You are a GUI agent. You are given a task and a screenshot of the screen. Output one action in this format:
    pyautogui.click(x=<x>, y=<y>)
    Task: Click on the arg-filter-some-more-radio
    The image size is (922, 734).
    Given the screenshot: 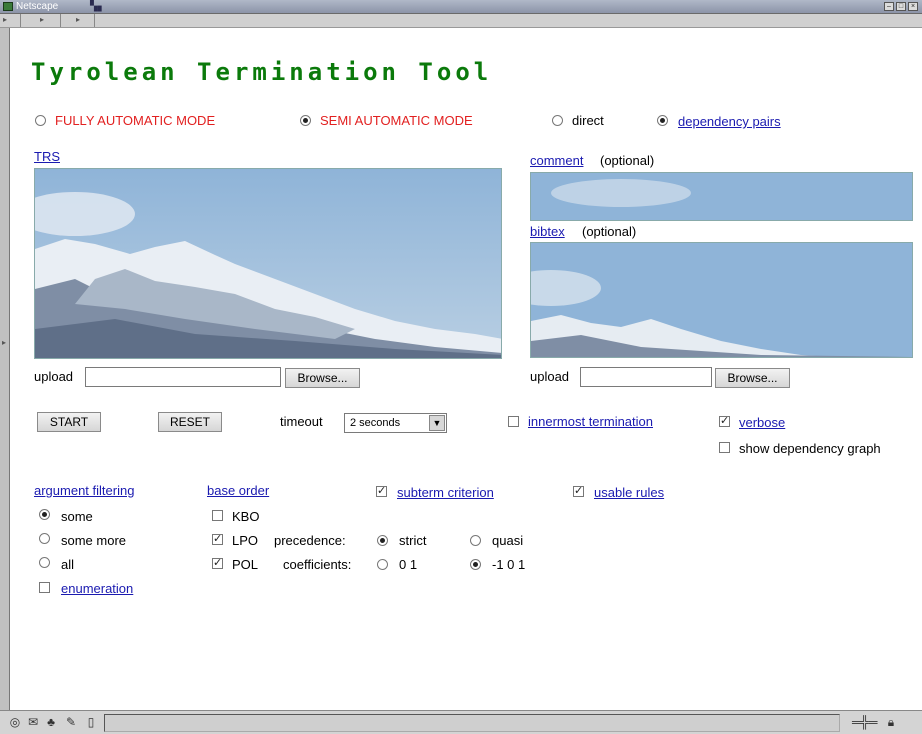 What is the action you would take?
    pyautogui.click(x=44, y=538)
    